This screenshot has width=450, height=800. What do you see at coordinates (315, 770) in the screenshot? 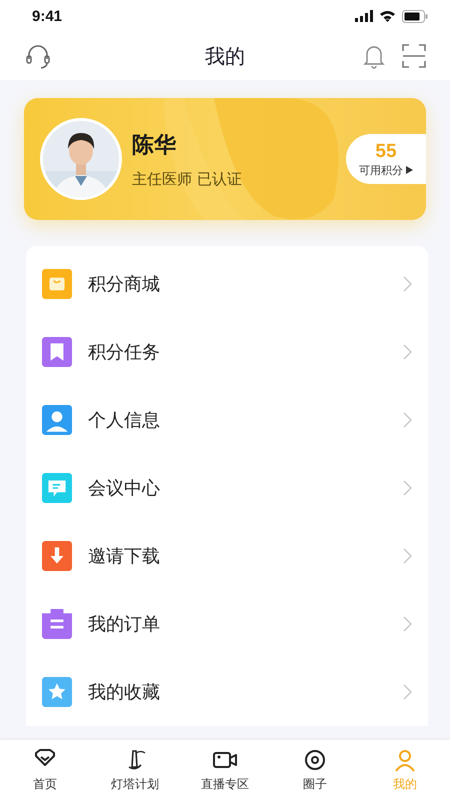
I see `tab: 圈子` at bounding box center [315, 770].